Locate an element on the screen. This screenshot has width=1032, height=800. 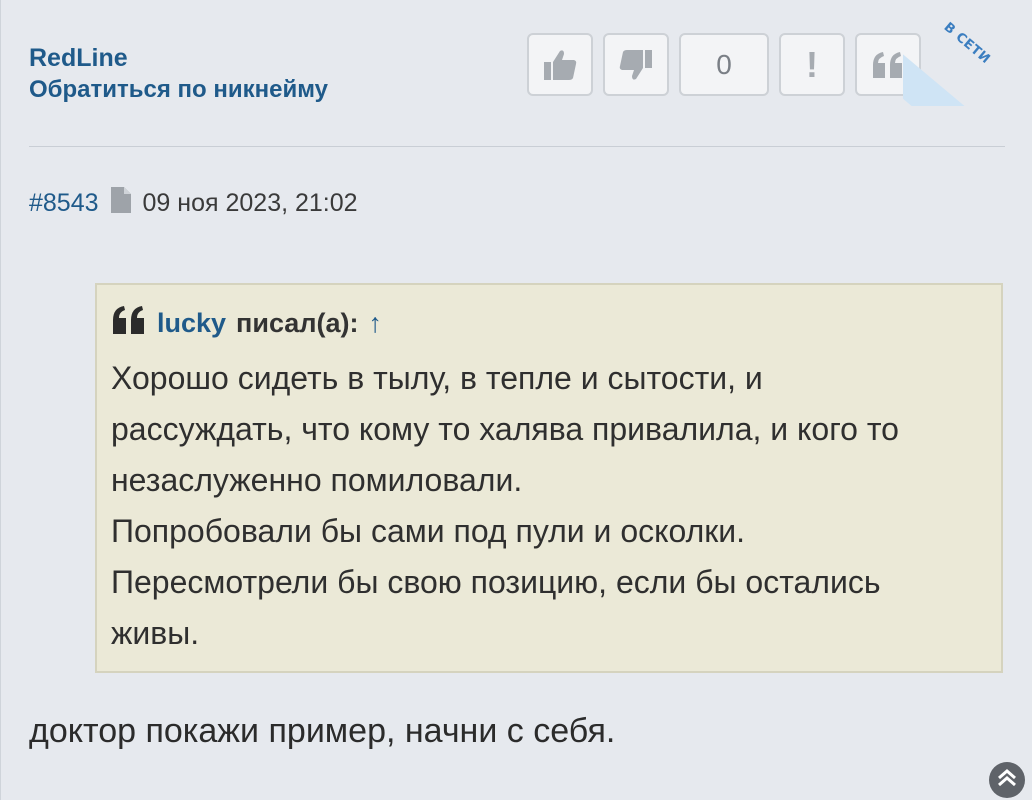
like-button is located at coordinates (560, 64).